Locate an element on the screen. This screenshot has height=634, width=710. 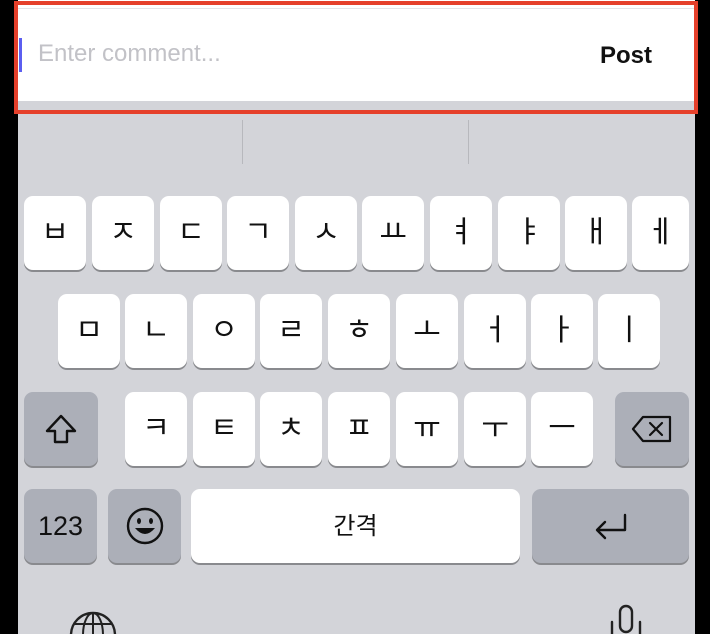
return-icon is located at coordinates (610, 526).